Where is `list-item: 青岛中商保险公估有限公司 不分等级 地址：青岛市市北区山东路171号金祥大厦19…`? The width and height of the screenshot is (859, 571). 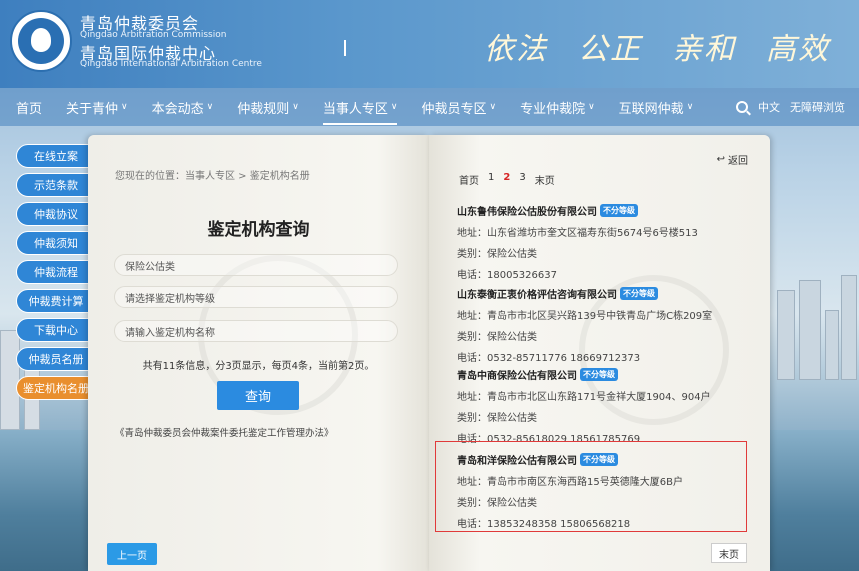 list-item: 青岛中商保险公估有限公司 不分等级 地址：青岛市市北区山东路171号金祥大厦19… is located at coordinates (607, 406).